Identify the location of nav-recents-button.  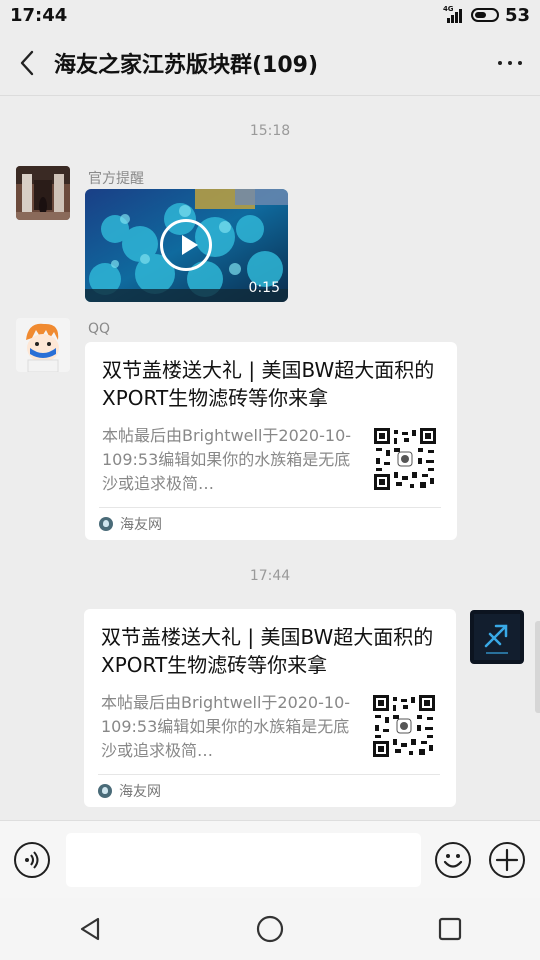
(450, 929).